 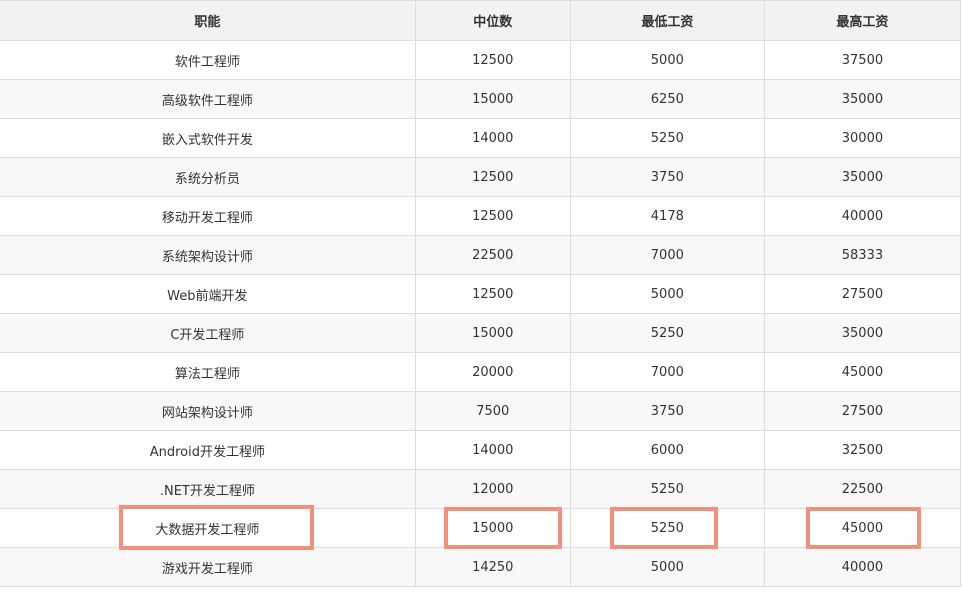 What do you see at coordinates (667, 99) in the screenshot?
I see `cell-min: 6250` at bounding box center [667, 99].